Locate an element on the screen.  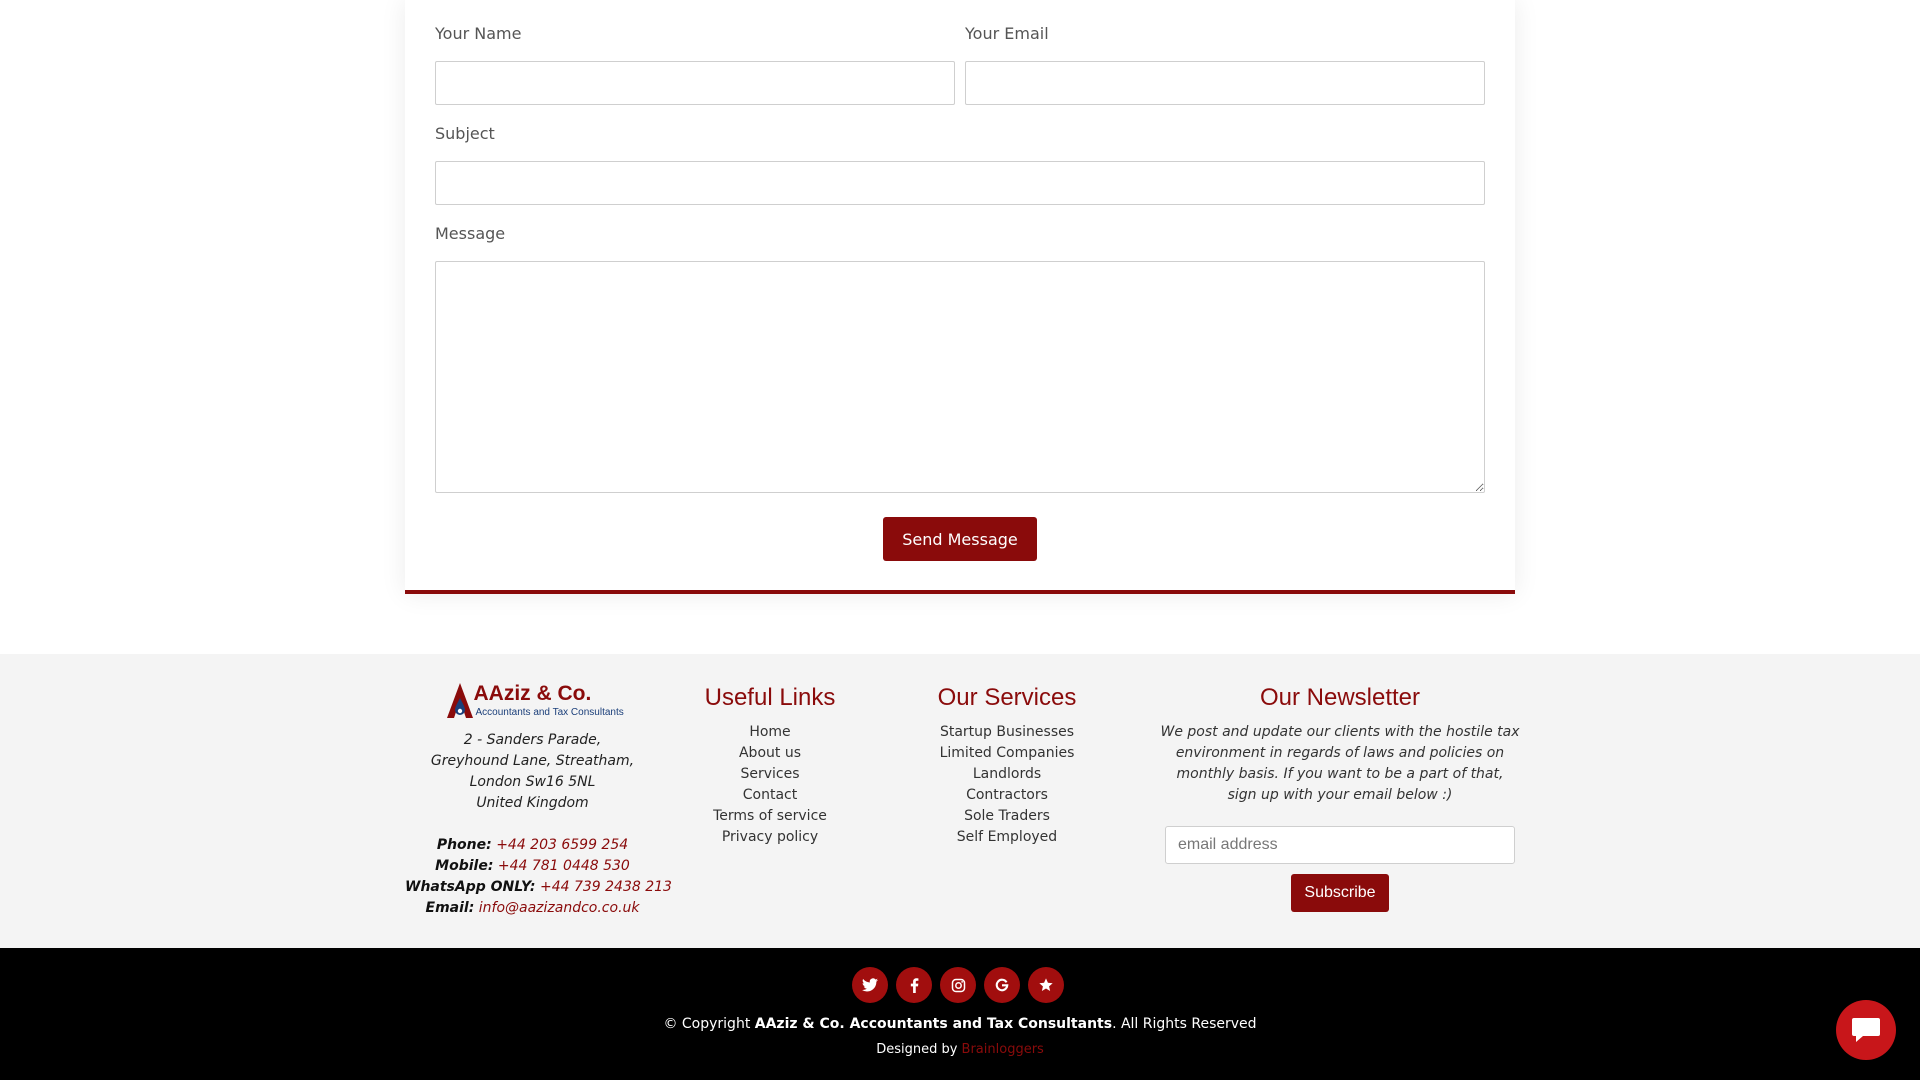
logo-title: AAziz & Co. is located at coordinates (532, 693).